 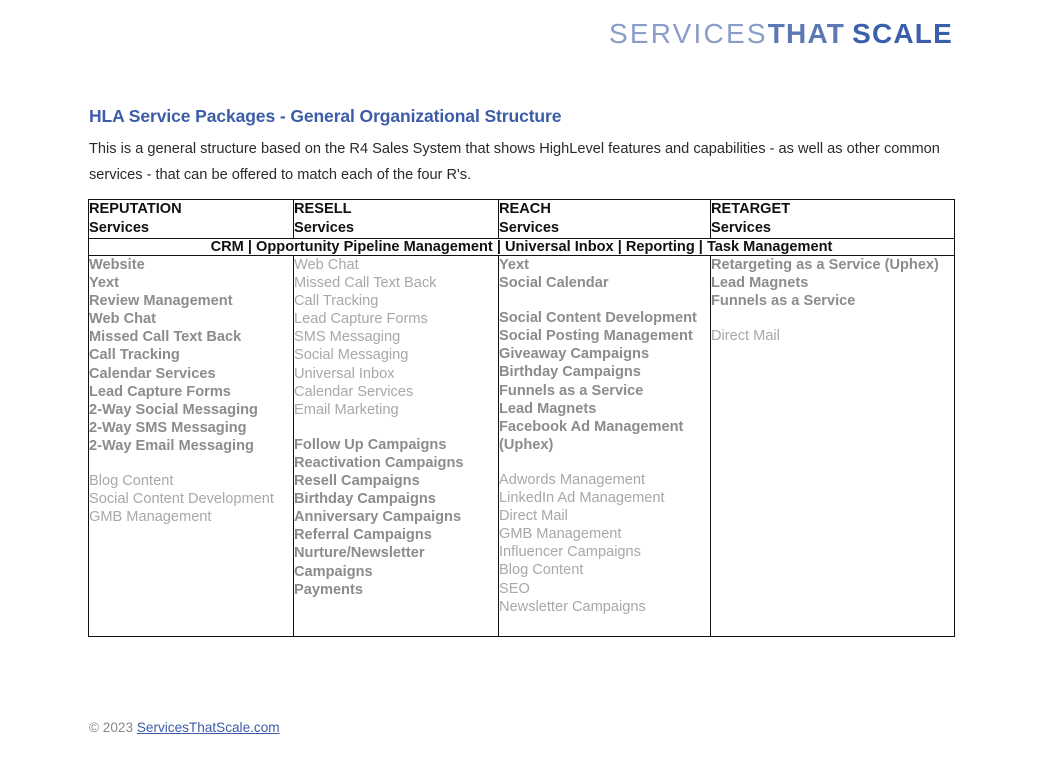 I want to click on service-item: Review Management, so click(x=161, y=301).